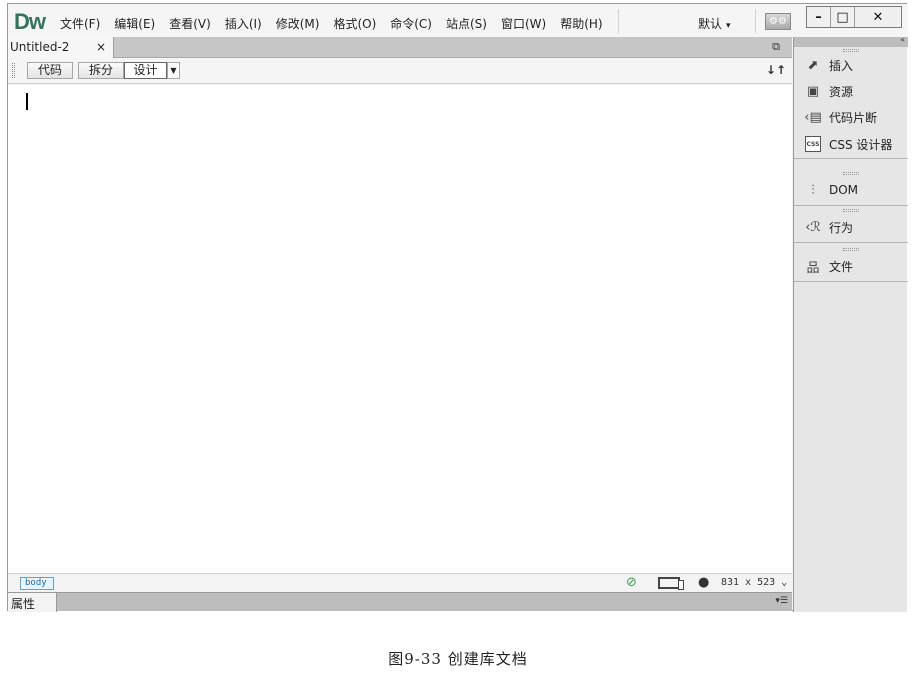  What do you see at coordinates (50, 70) in the screenshot?
I see `code-view-button: 代码` at bounding box center [50, 70].